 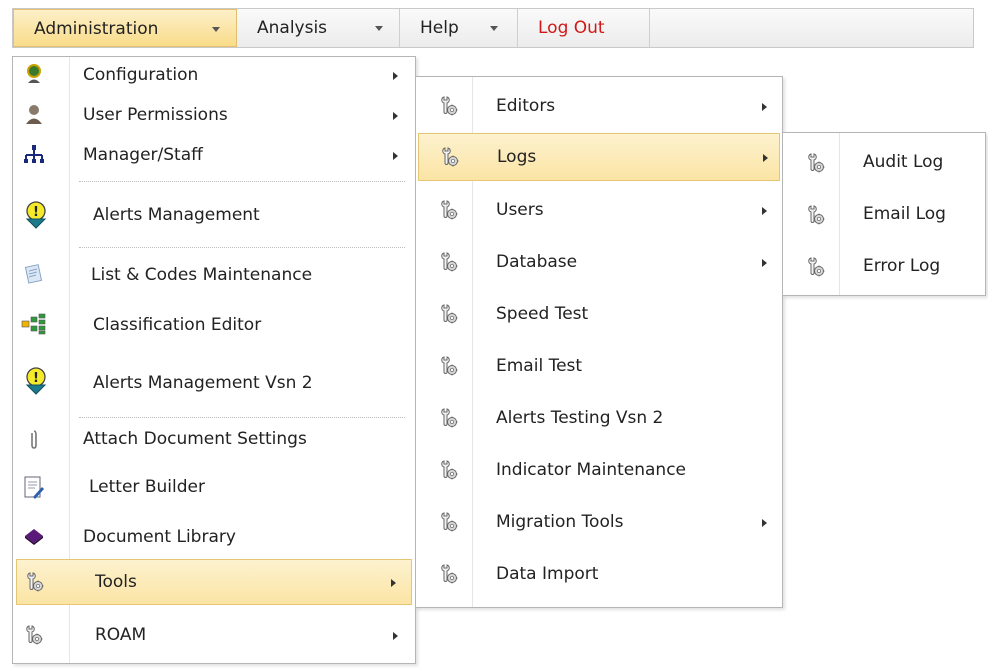 I want to click on menu-analysis: Analysis, so click(x=318, y=28).